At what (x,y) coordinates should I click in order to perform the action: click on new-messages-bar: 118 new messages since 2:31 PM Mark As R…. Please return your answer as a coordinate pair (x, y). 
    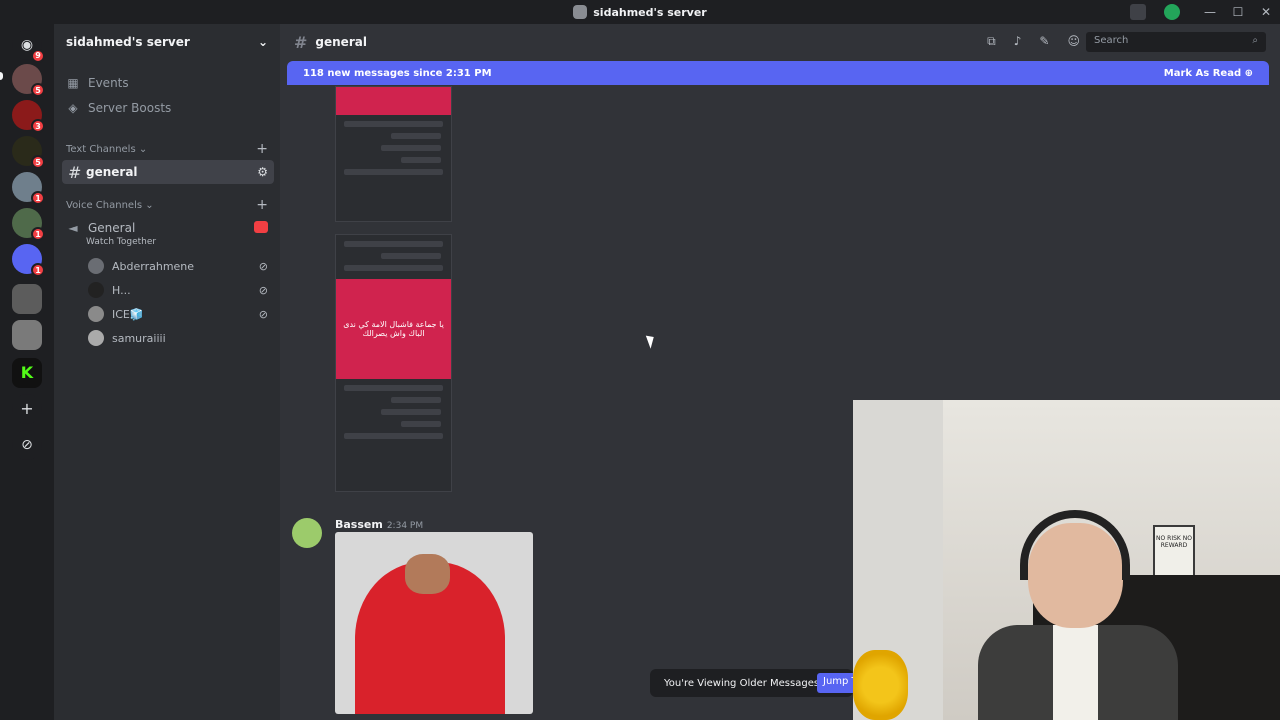
    Looking at the image, I should click on (778, 73).